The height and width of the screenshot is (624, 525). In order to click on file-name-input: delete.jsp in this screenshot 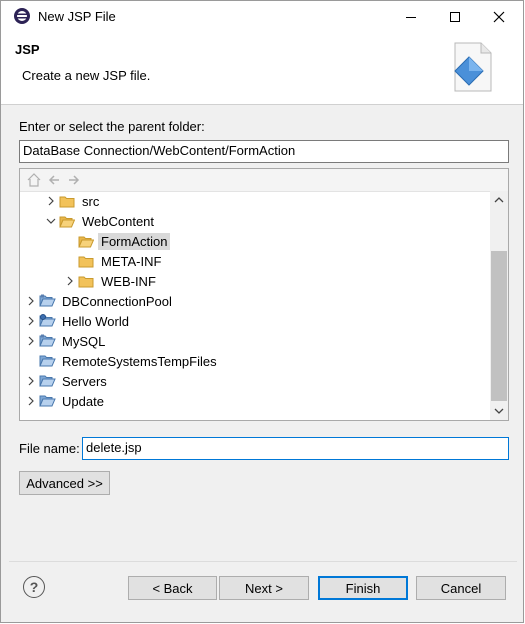, I will do `click(295, 448)`.